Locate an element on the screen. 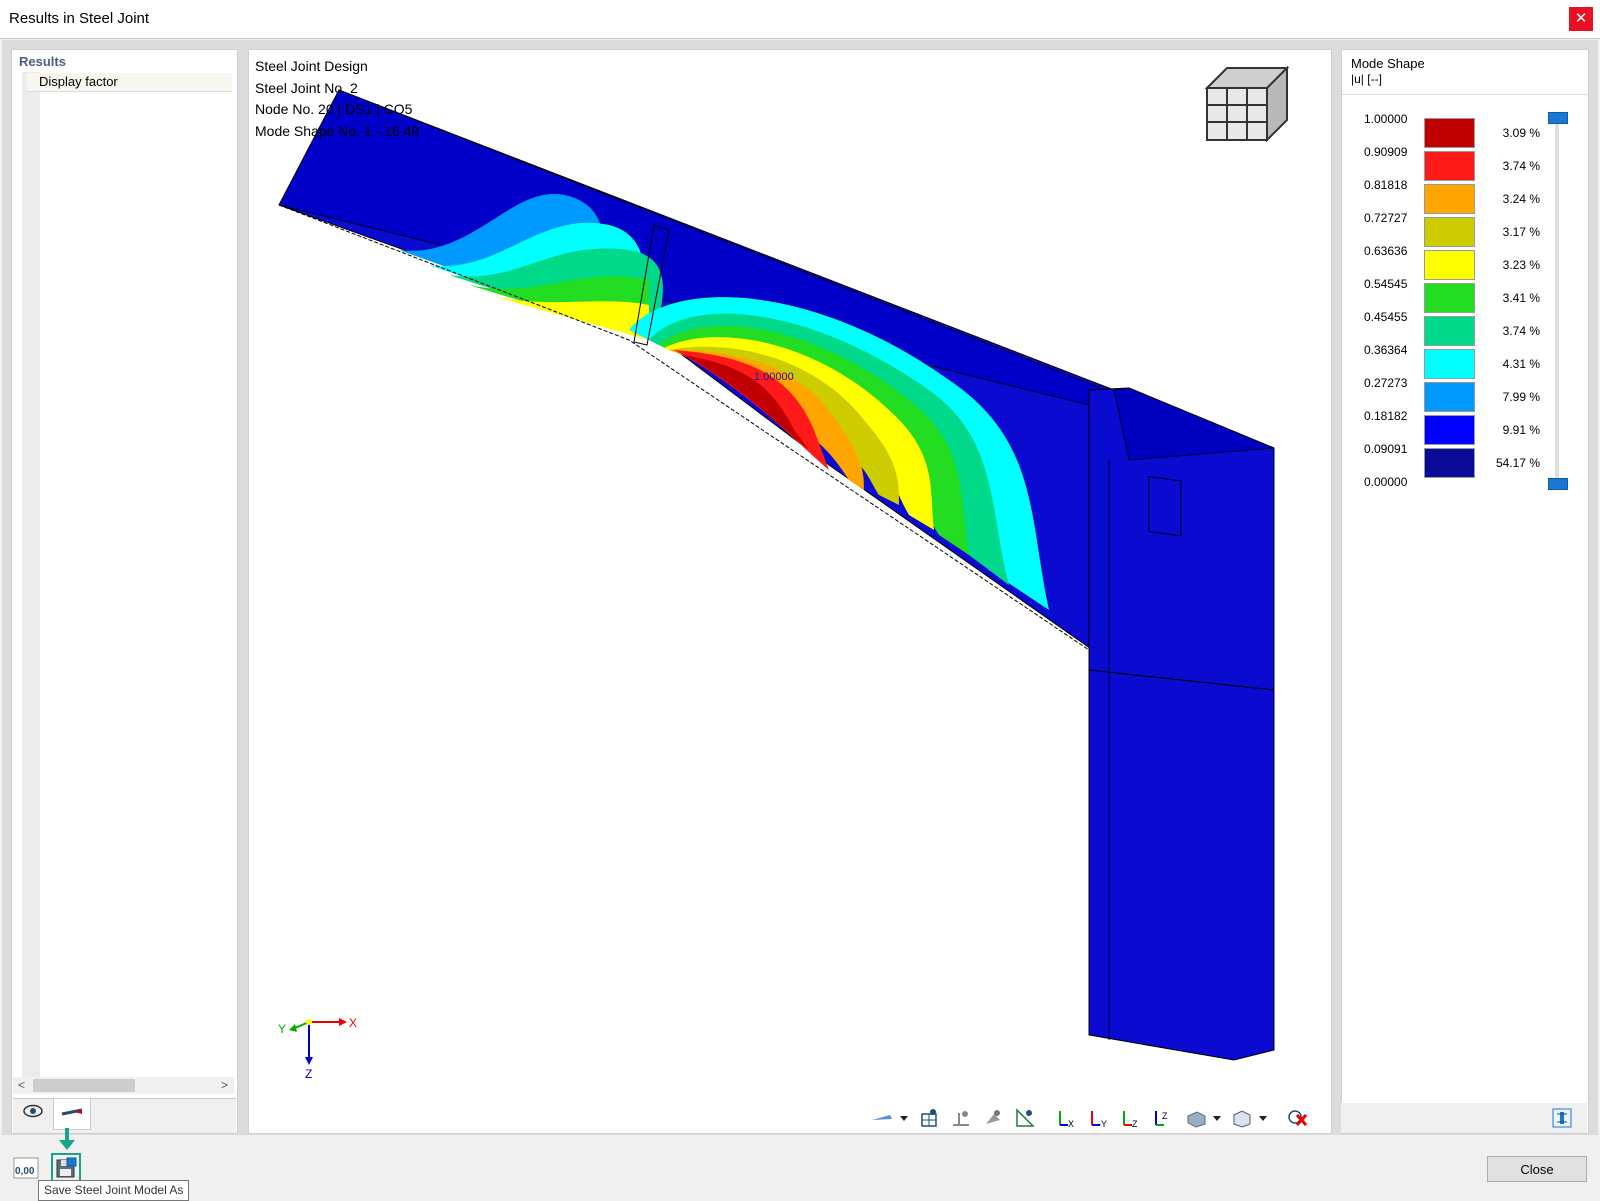 The width and height of the screenshot is (1600, 1201). display-dropdown-button is located at coordinates (890, 1118).